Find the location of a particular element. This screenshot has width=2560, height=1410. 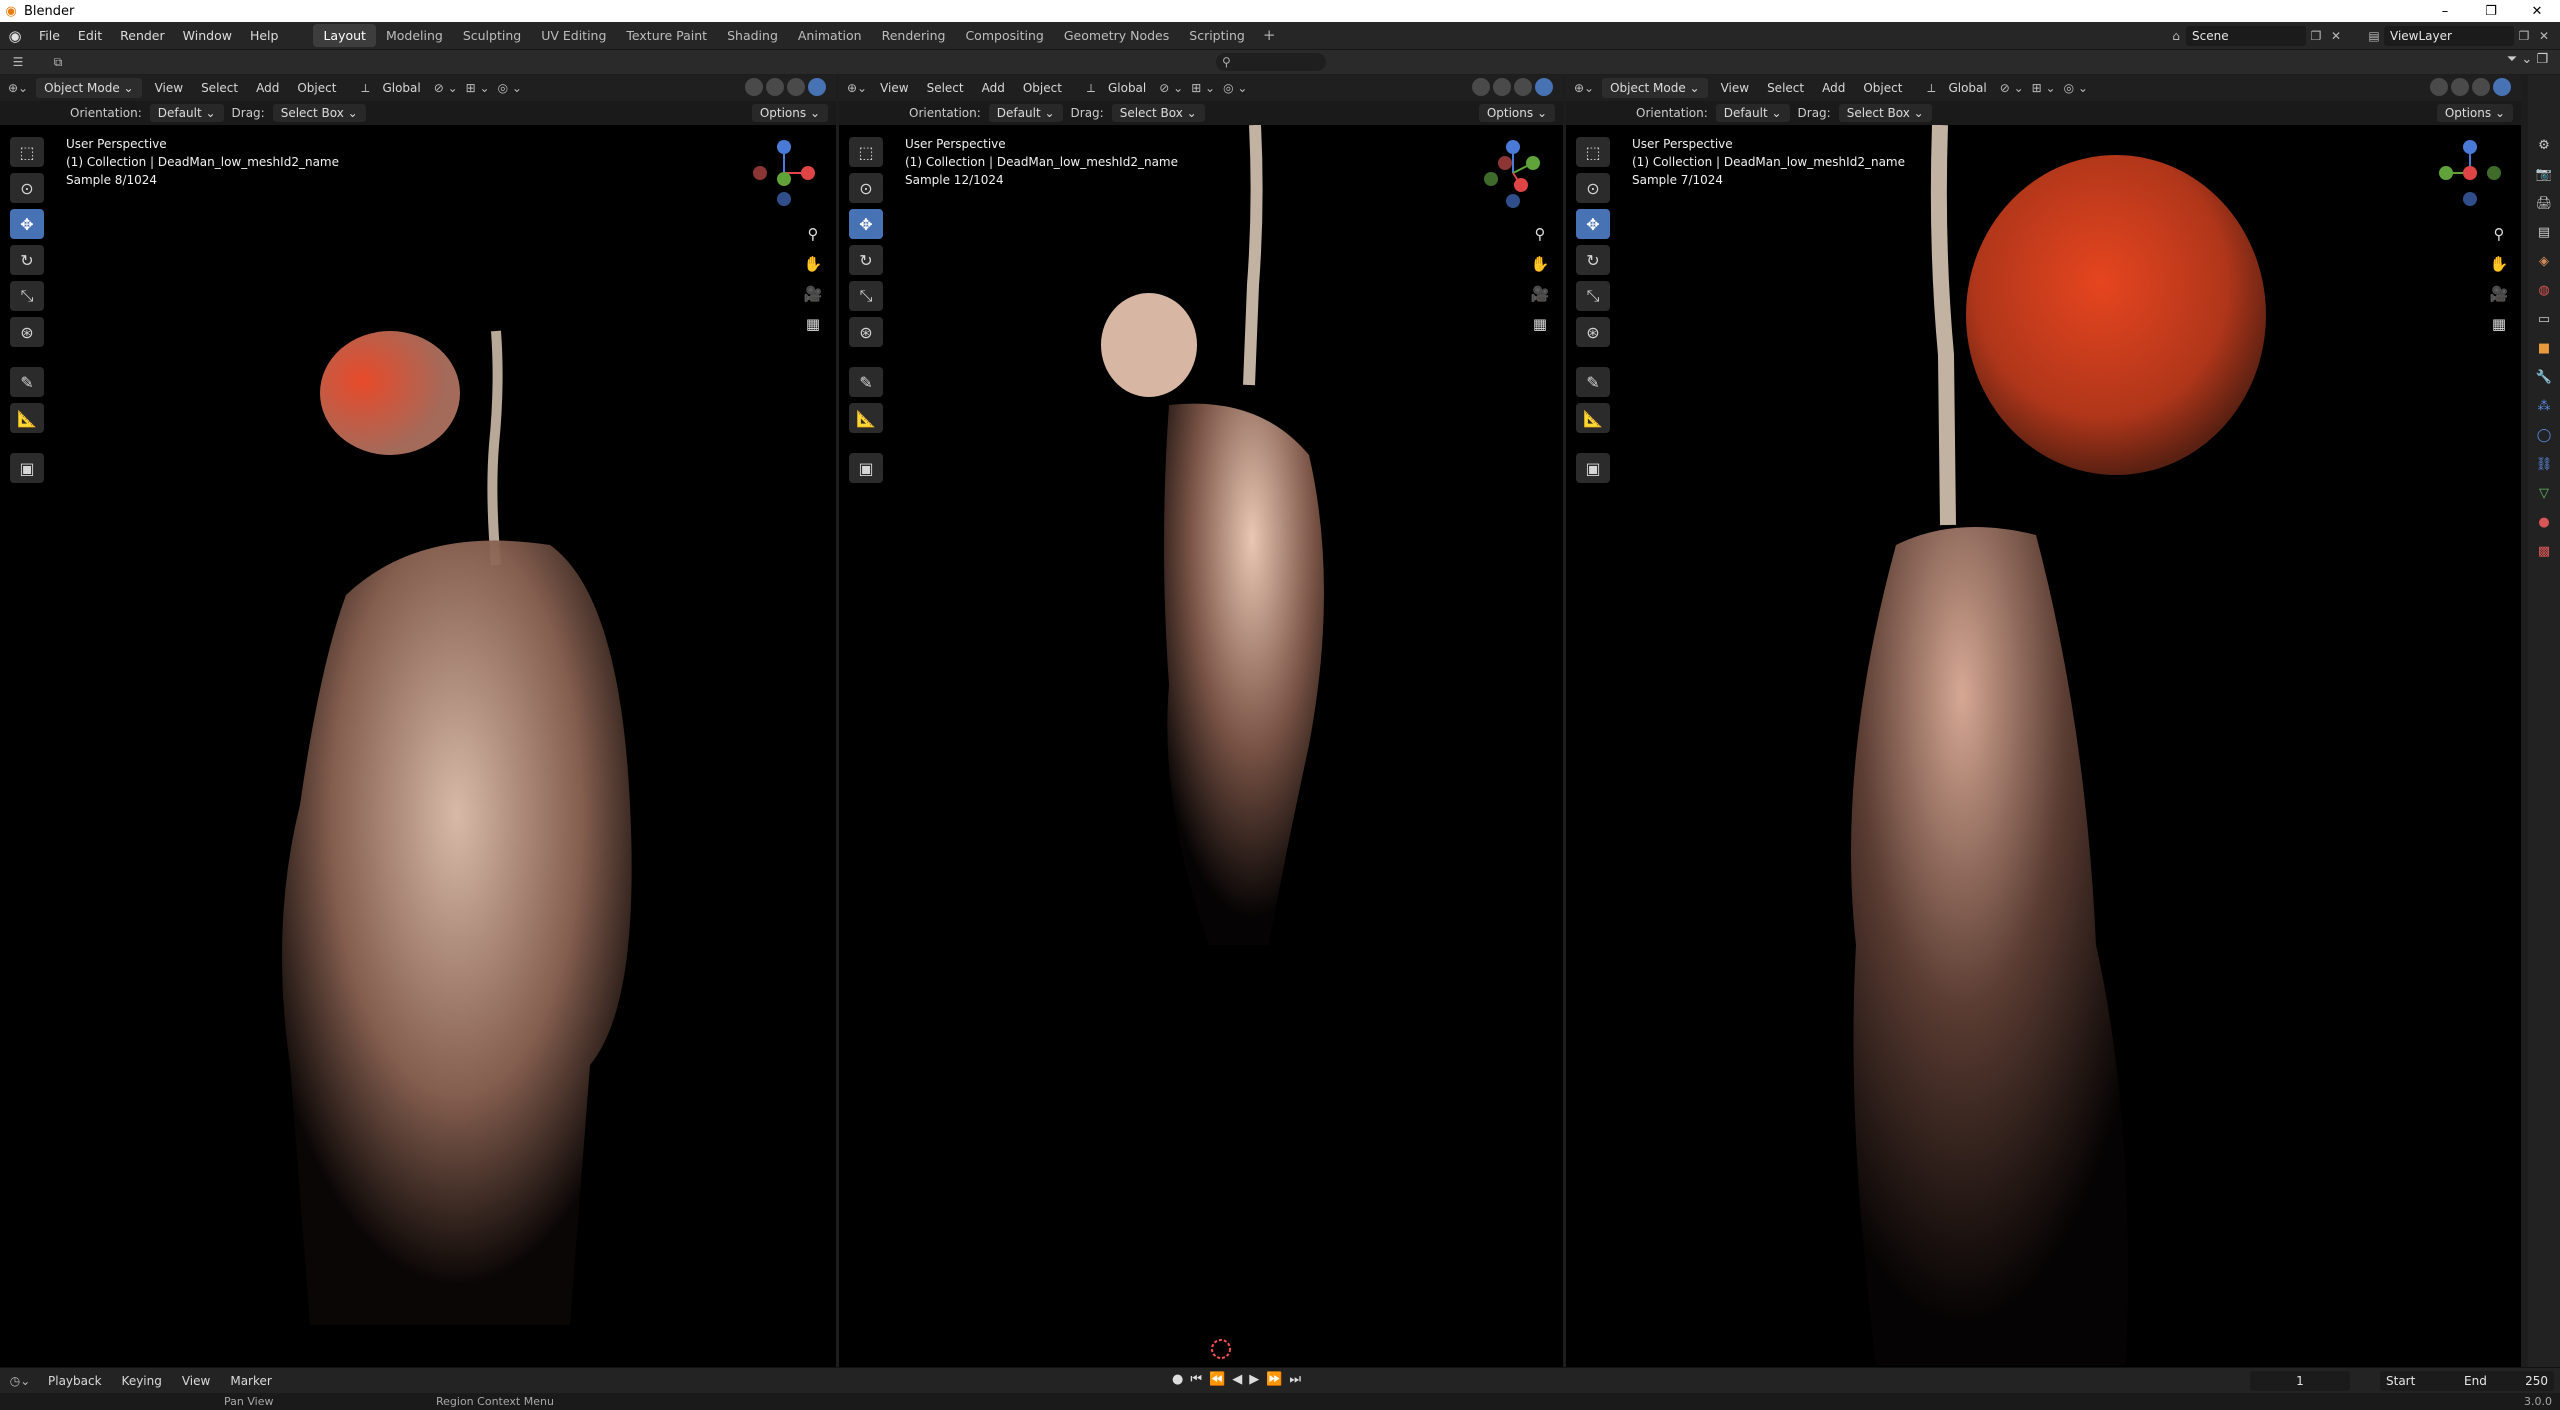

jump-start-icon: ⏮ is located at coordinates (1196, 1379).